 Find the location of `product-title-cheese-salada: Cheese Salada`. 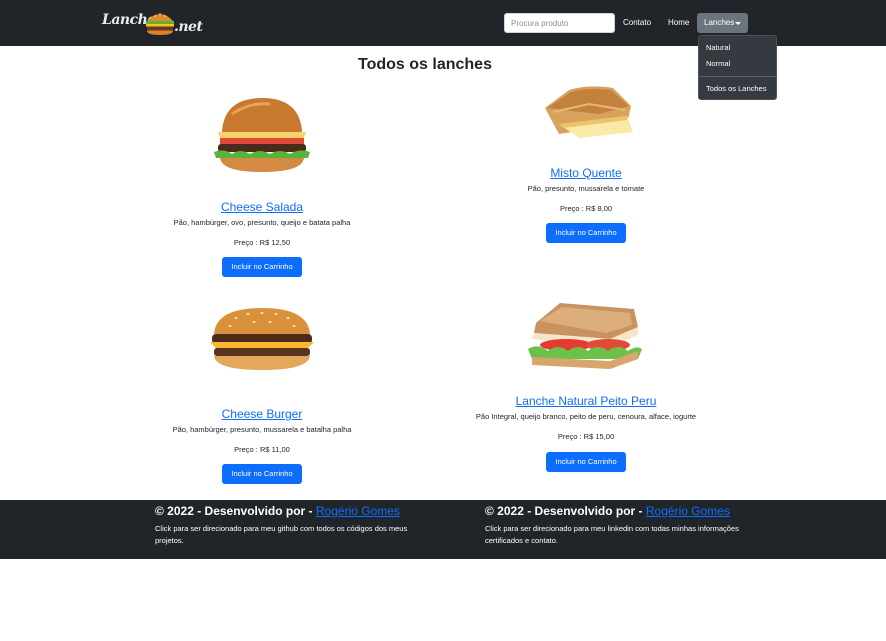

product-title-cheese-salada: Cheese Salada is located at coordinates (262, 207).